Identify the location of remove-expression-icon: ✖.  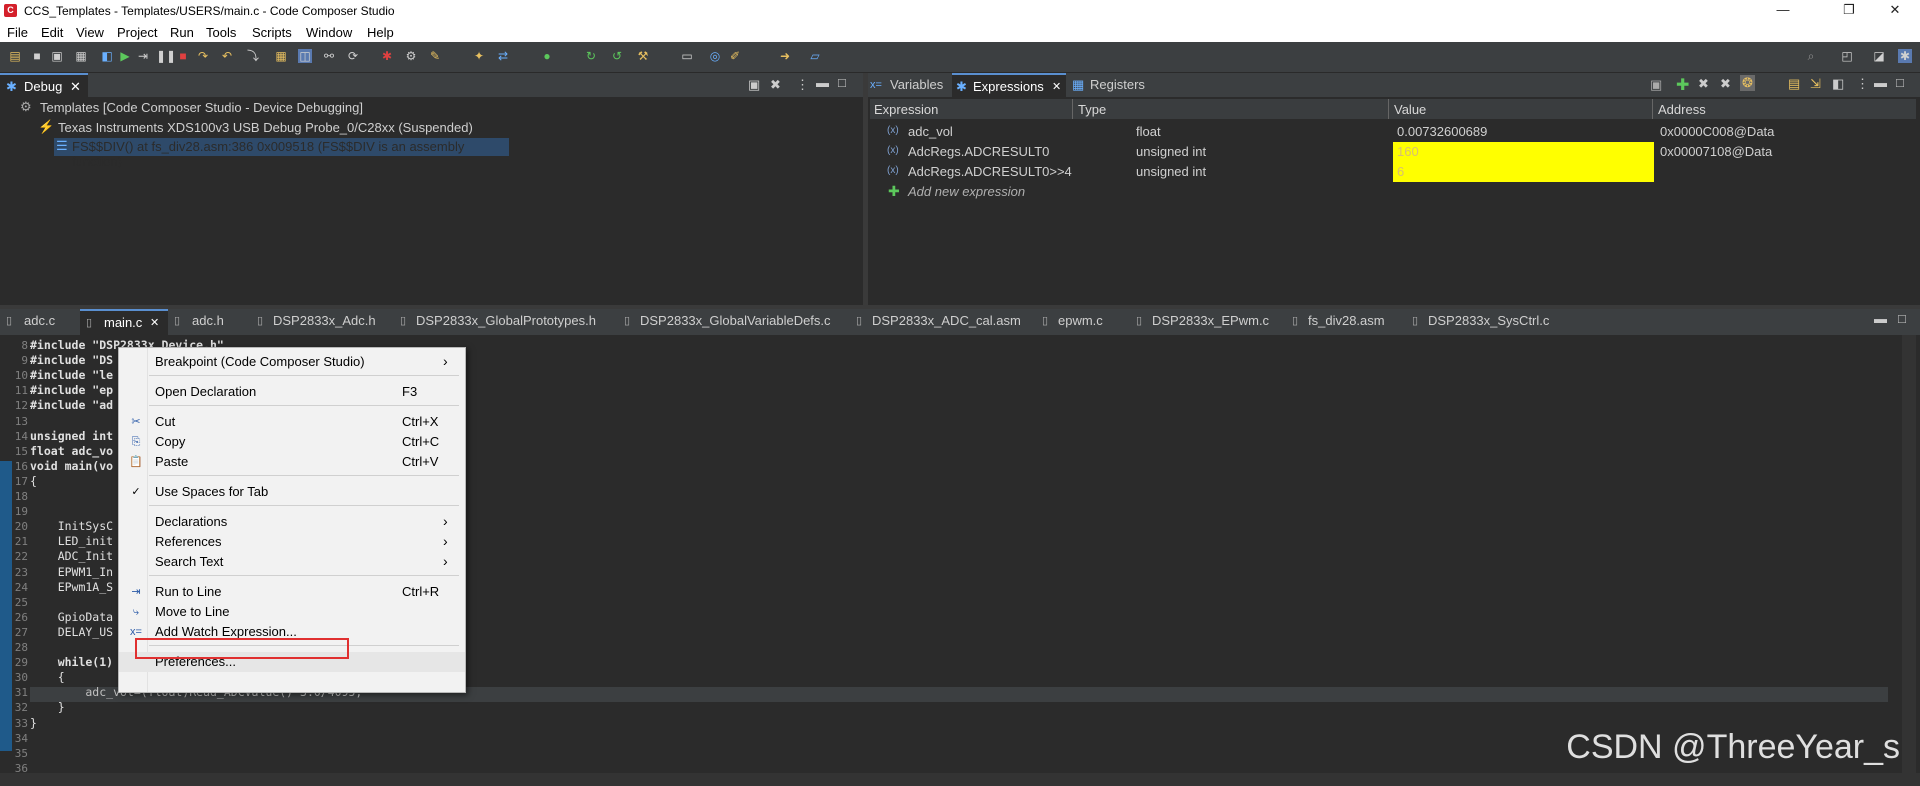
(1703, 84).